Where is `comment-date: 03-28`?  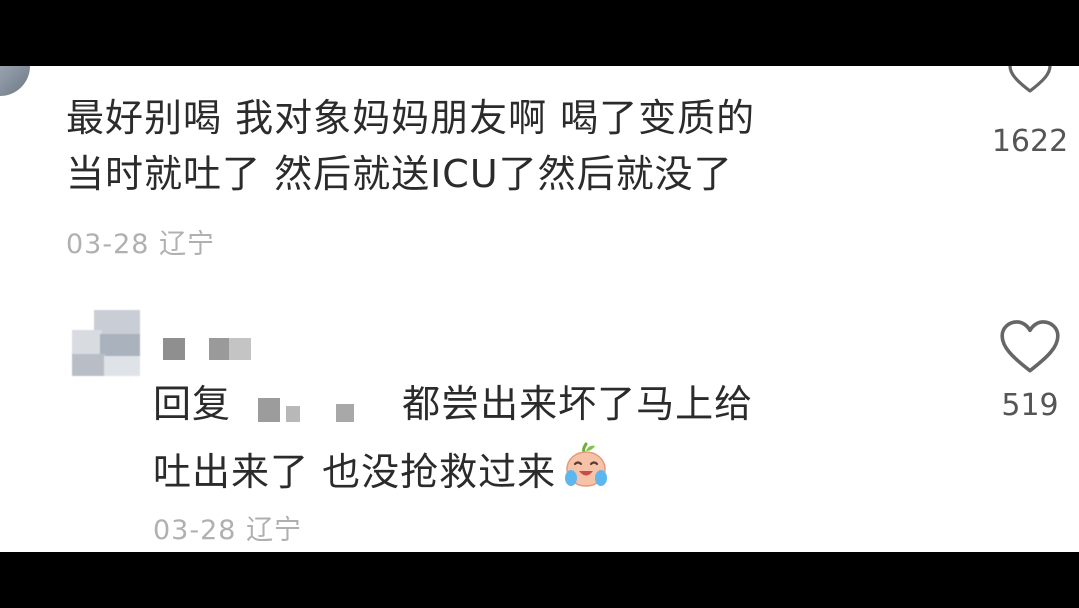 comment-date: 03-28 is located at coordinates (108, 244).